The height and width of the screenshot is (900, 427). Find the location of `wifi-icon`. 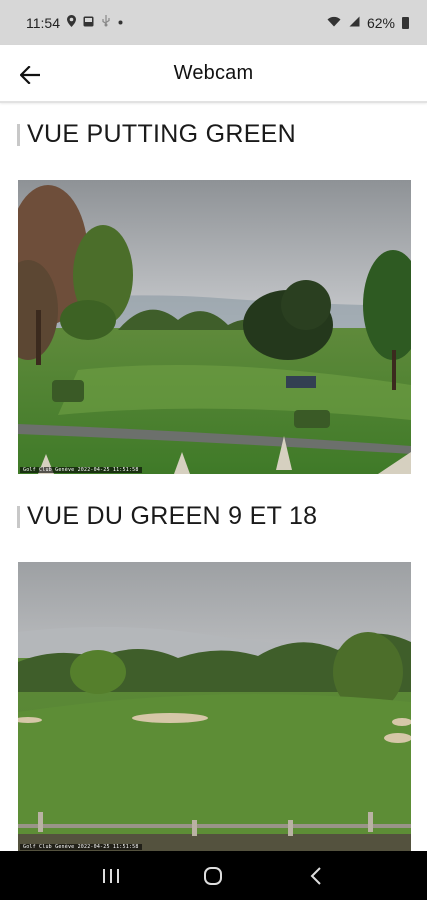

wifi-icon is located at coordinates (334, 23).